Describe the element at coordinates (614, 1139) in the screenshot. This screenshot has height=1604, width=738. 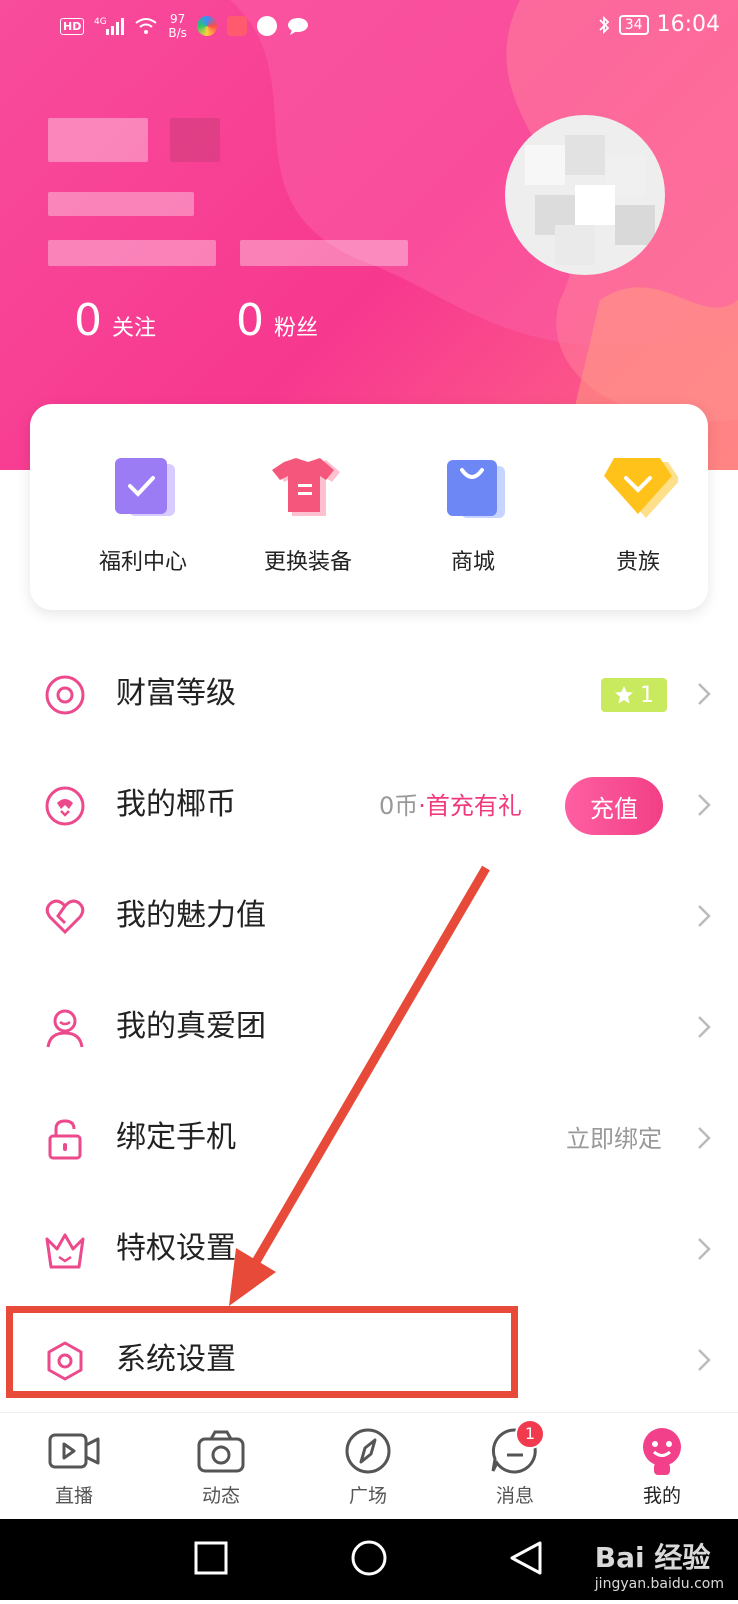
I see `bind-now-link: 立即绑定` at that location.